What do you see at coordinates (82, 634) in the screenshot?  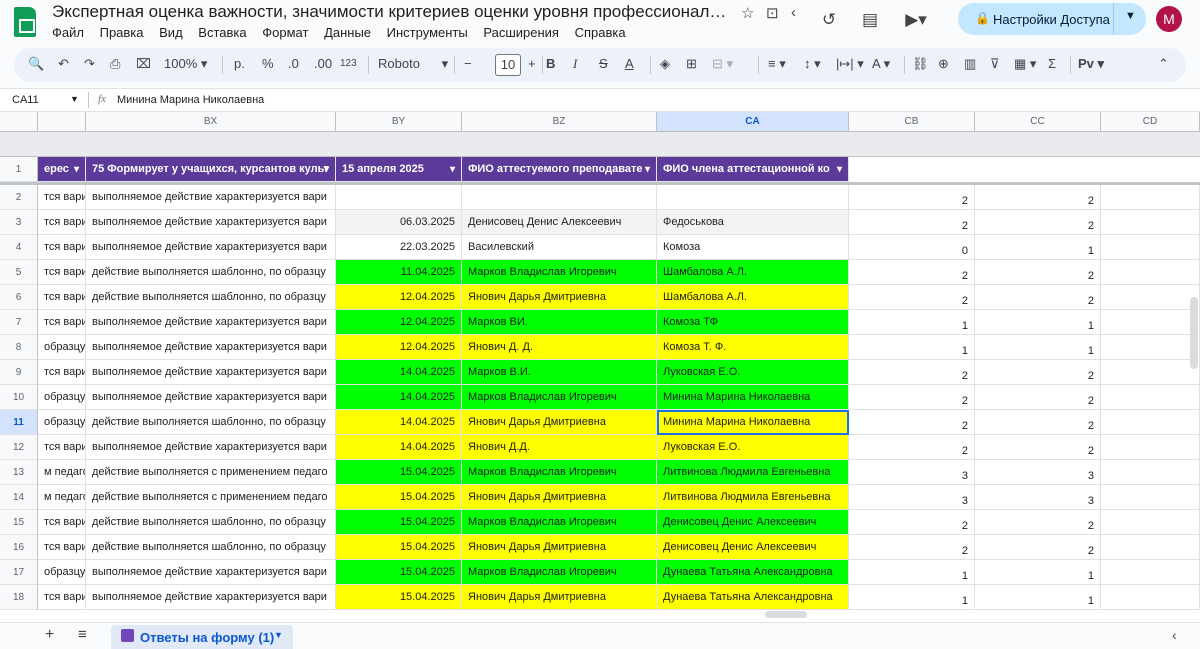 I see `all-sheets-icon: ≡` at bounding box center [82, 634].